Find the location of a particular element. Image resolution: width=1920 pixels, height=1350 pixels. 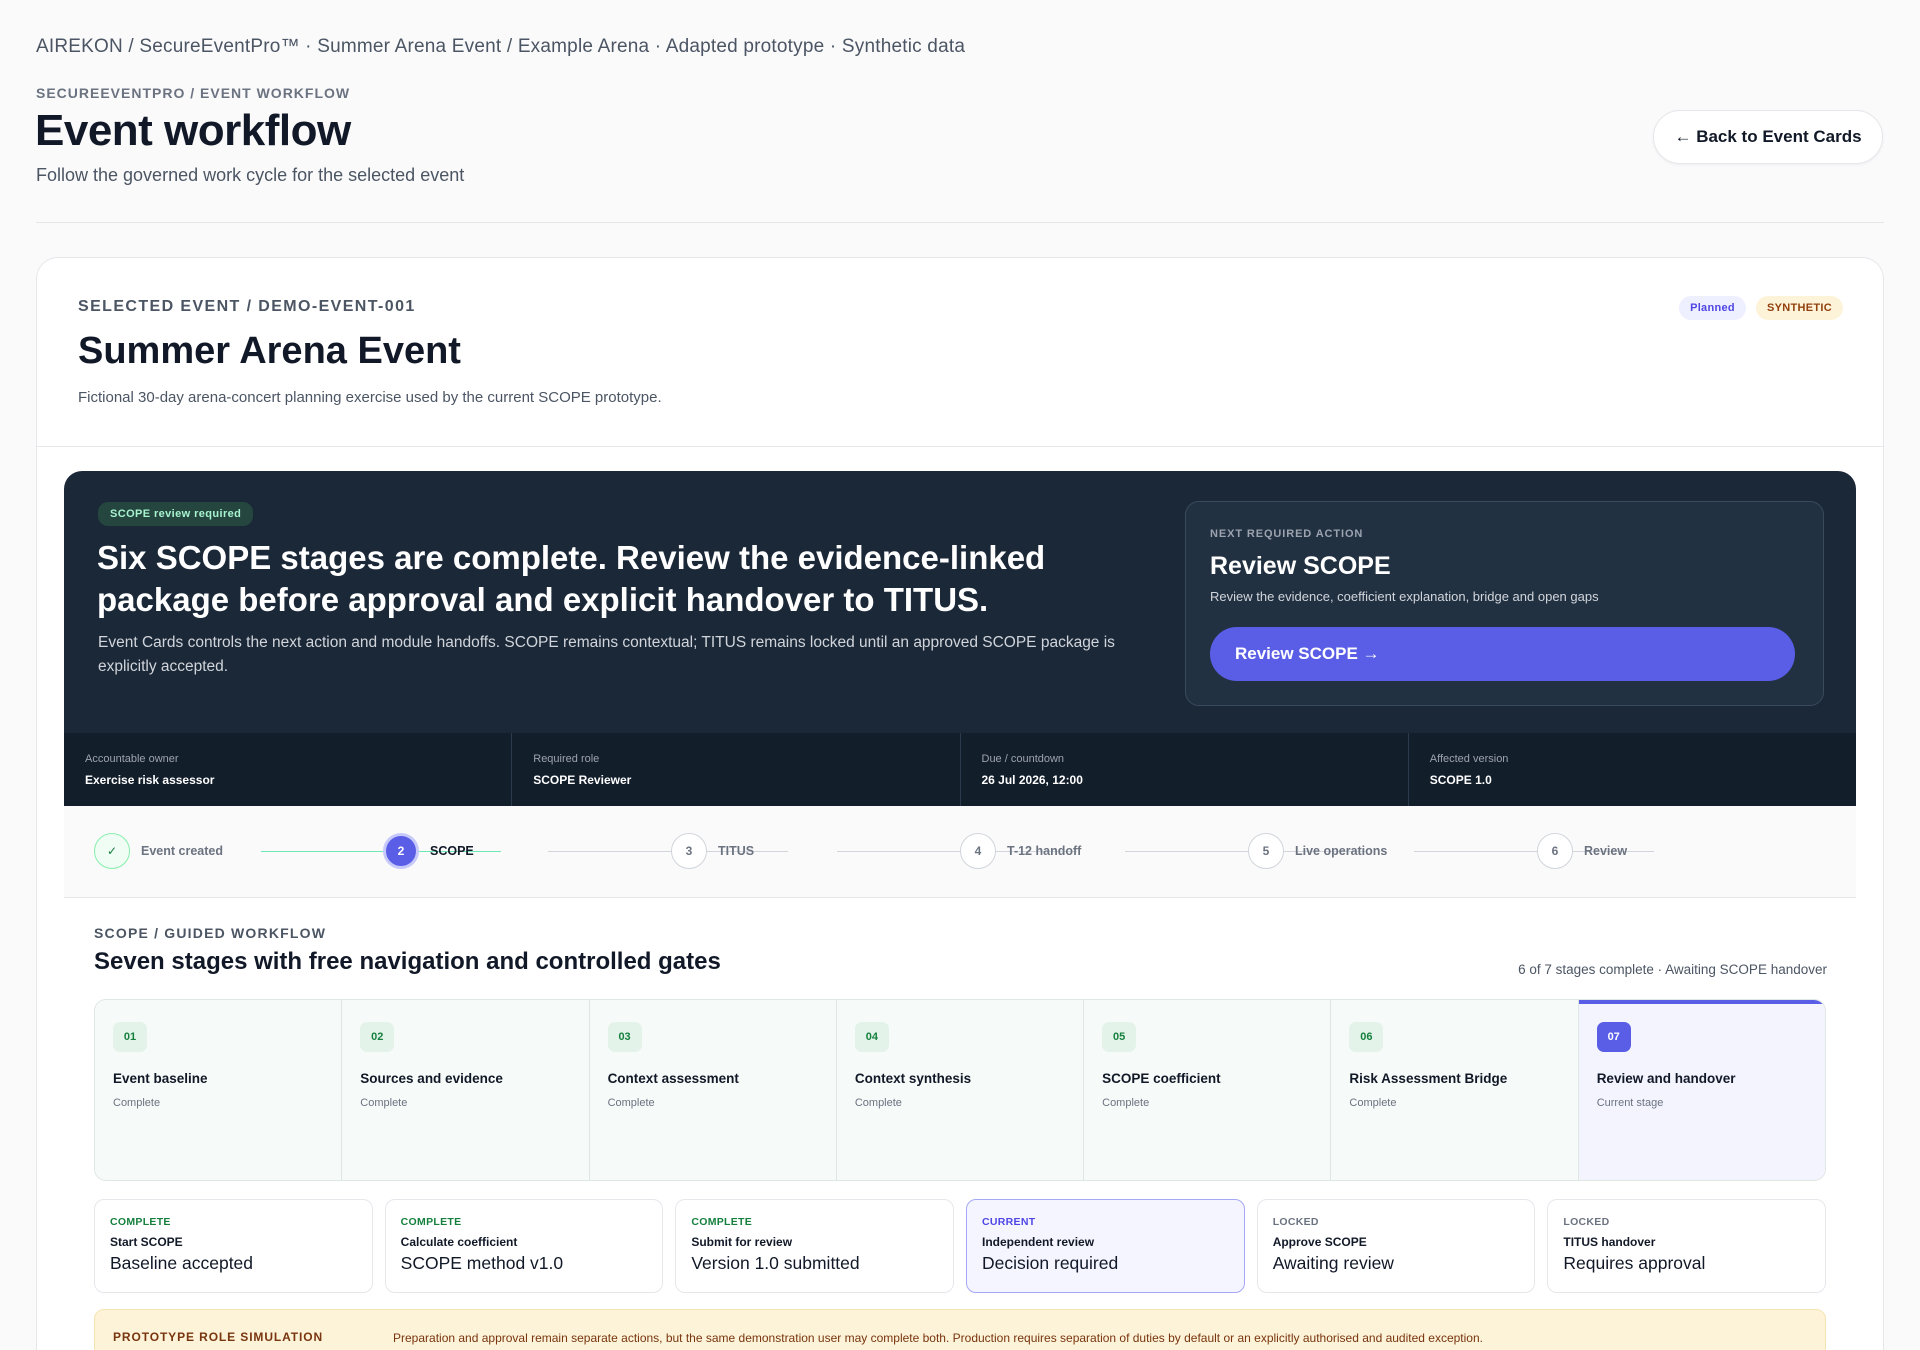

gate-value: Requires approval is located at coordinates (1634, 1263).